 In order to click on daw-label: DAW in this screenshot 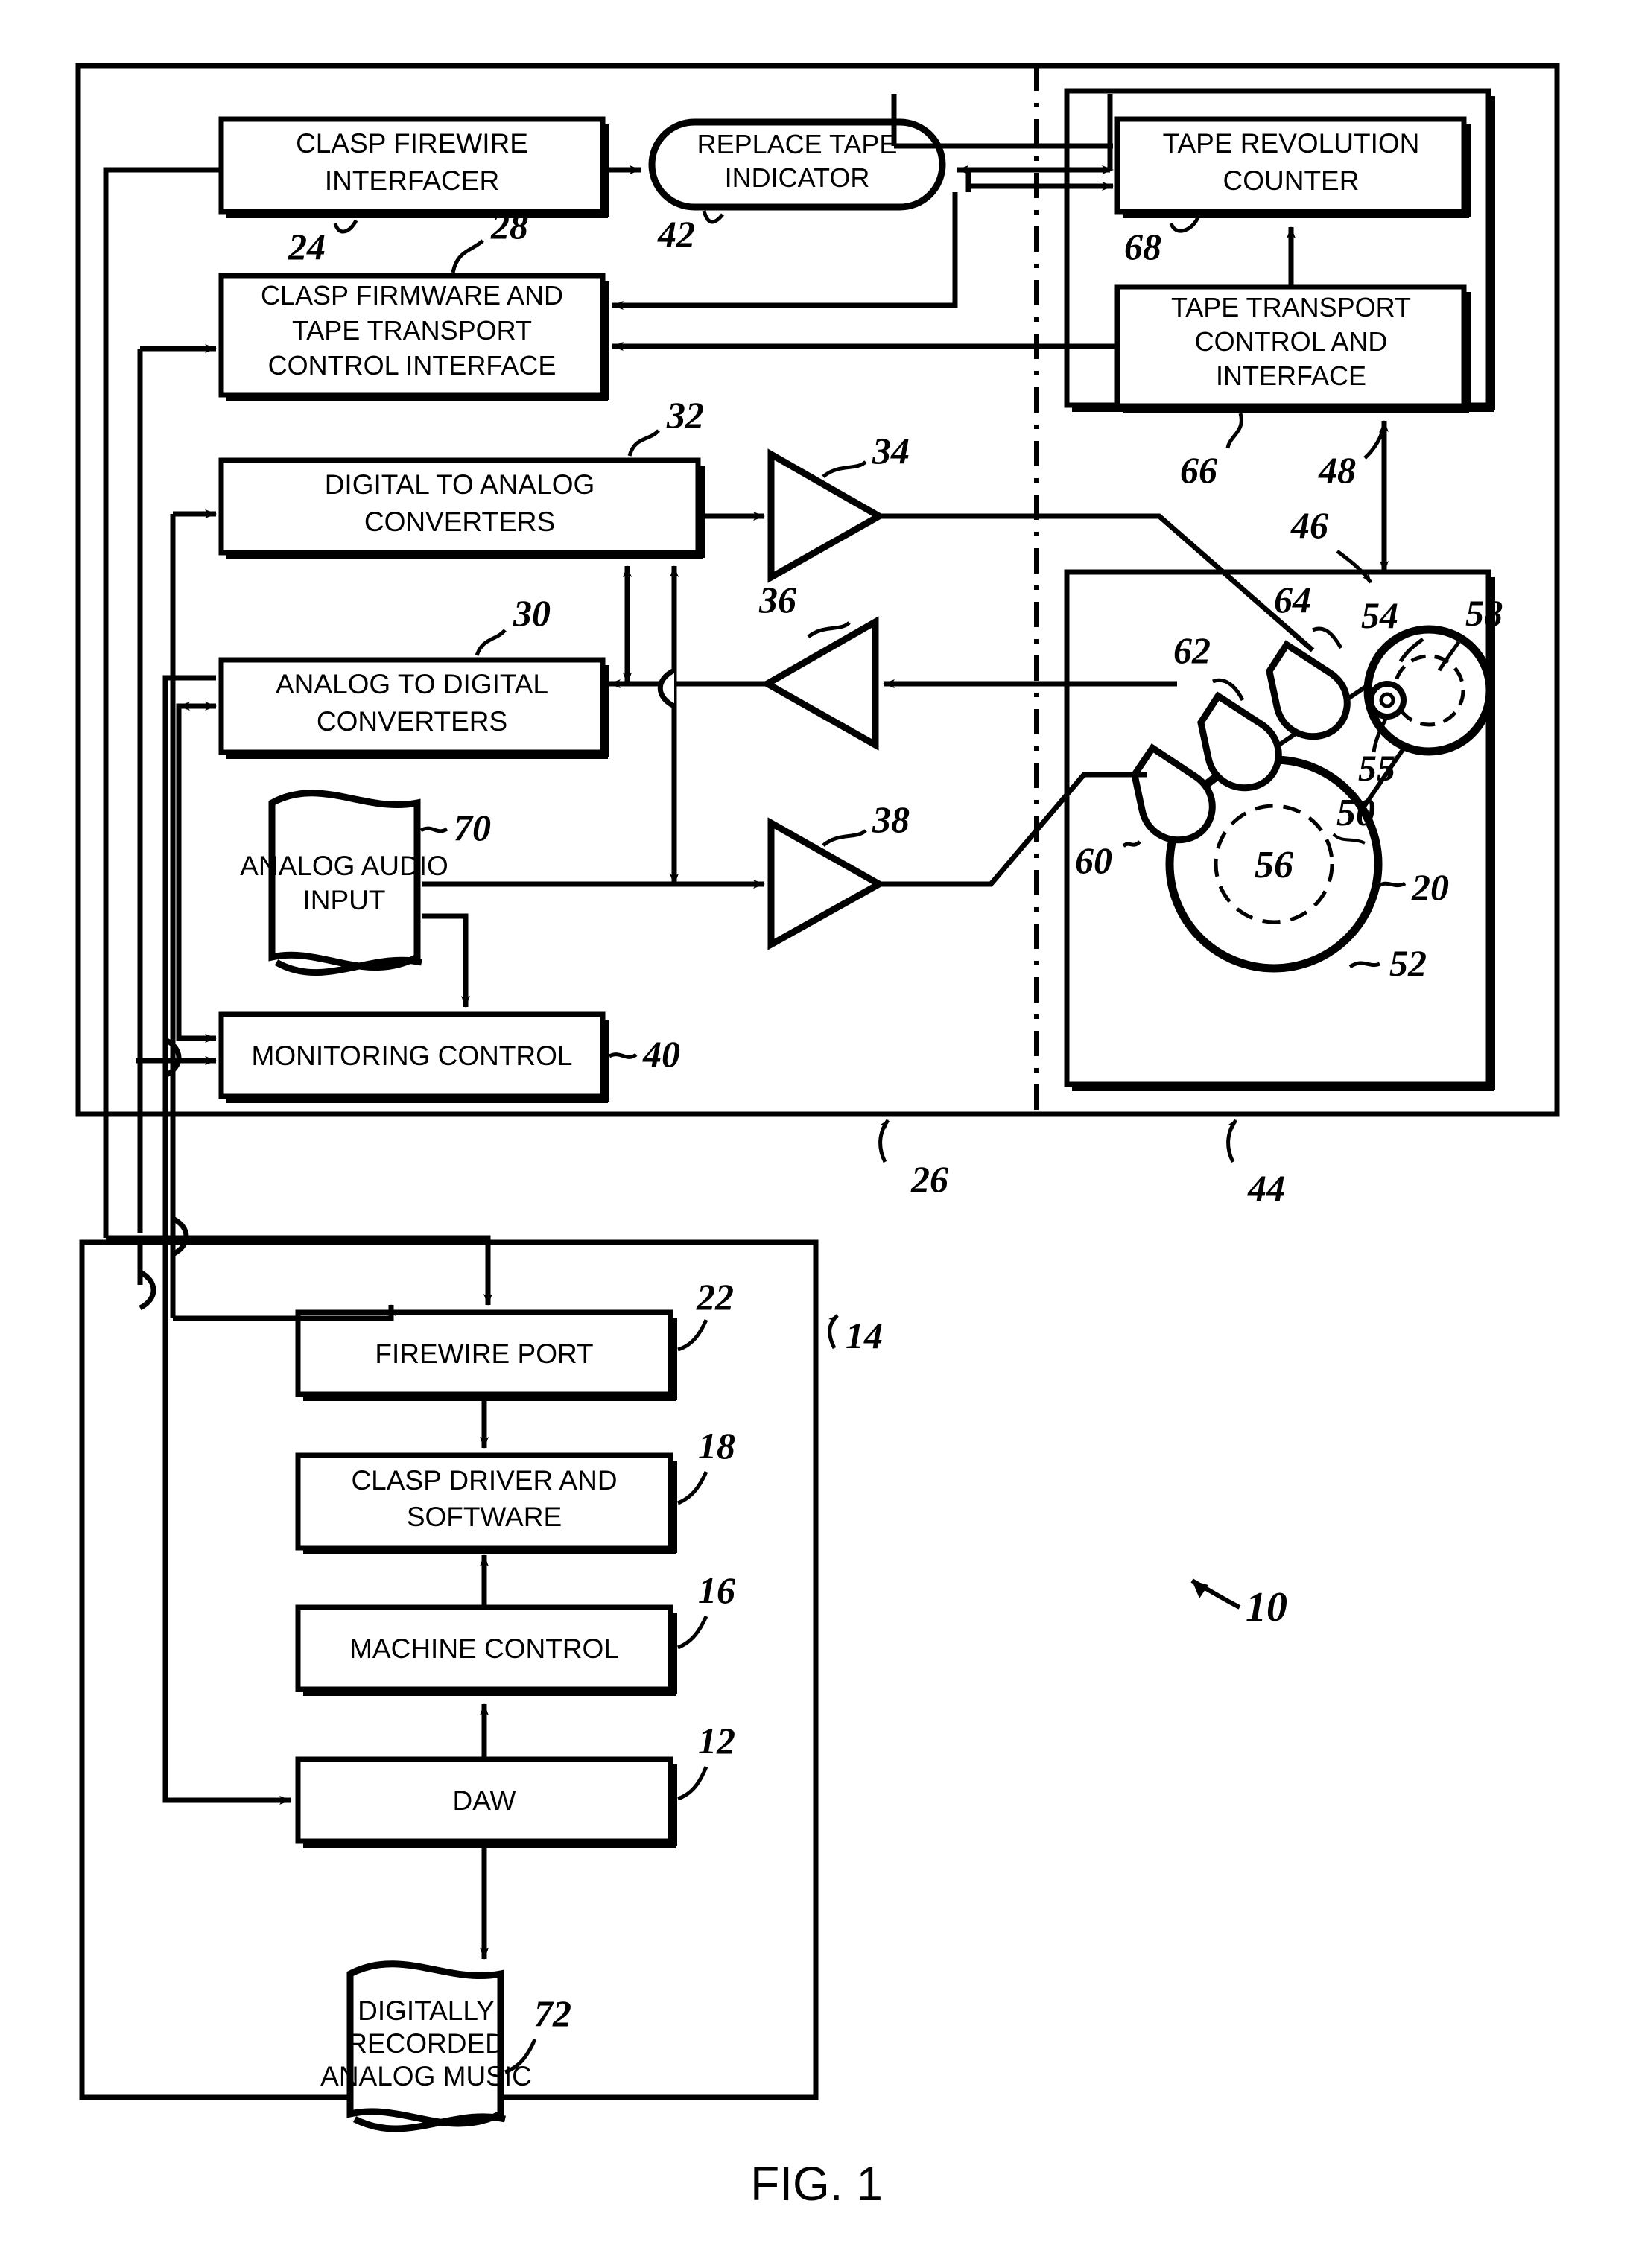, I will do `click(484, 1801)`.